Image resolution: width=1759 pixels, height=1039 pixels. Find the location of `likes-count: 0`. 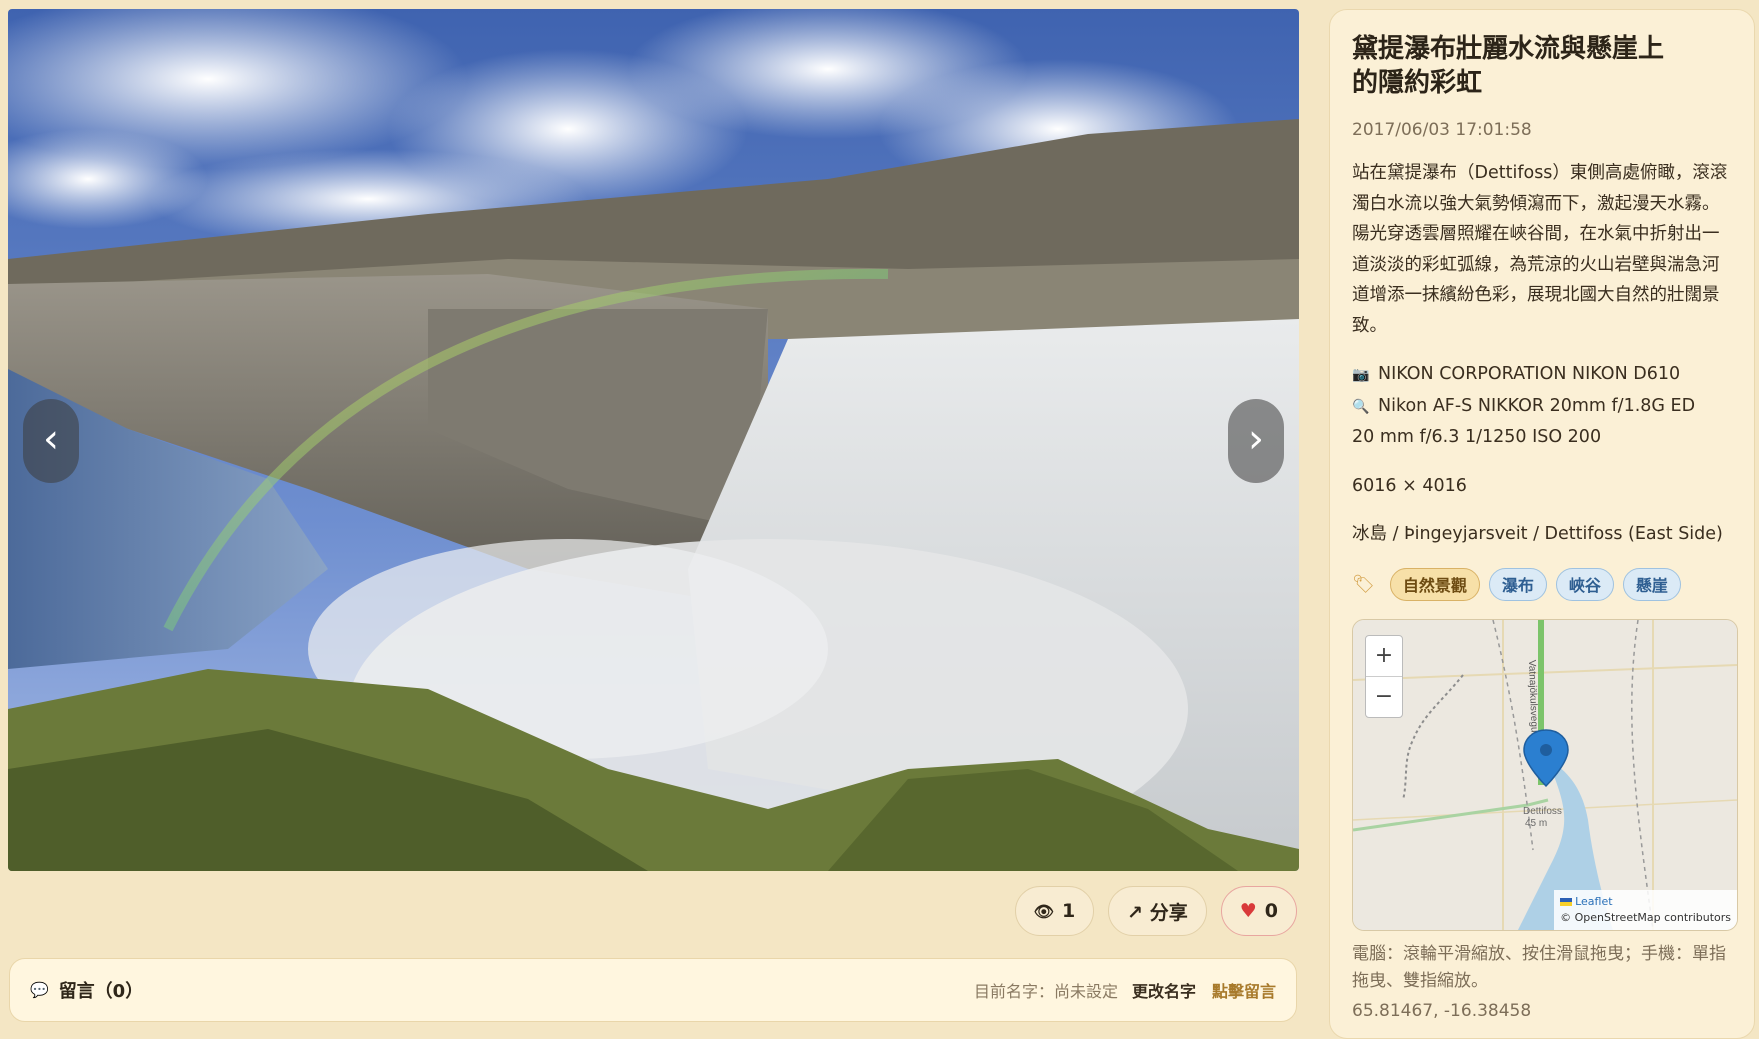

likes-count: 0 is located at coordinates (1271, 911).